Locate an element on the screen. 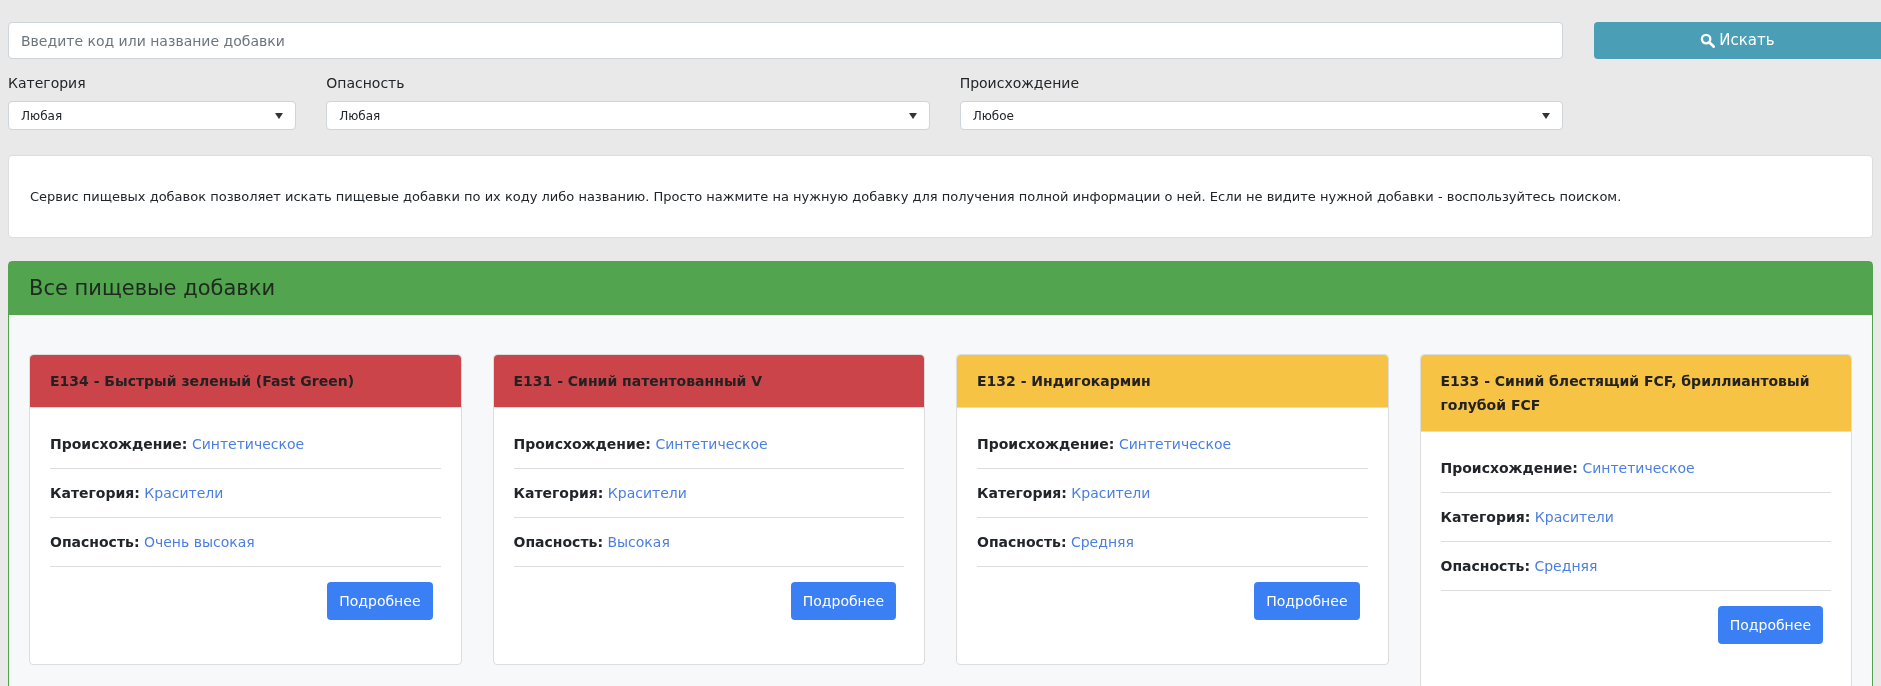 The height and width of the screenshot is (686, 1881). info-box: Сервис пищевых добавок позволяет искать пищевые добавки по их коду либо названию. Просто нажмите на нужную добавку для получения полной информации о ней. Если не видите нужной добавки - воспользуйтесь поиском. is located at coordinates (940, 196).